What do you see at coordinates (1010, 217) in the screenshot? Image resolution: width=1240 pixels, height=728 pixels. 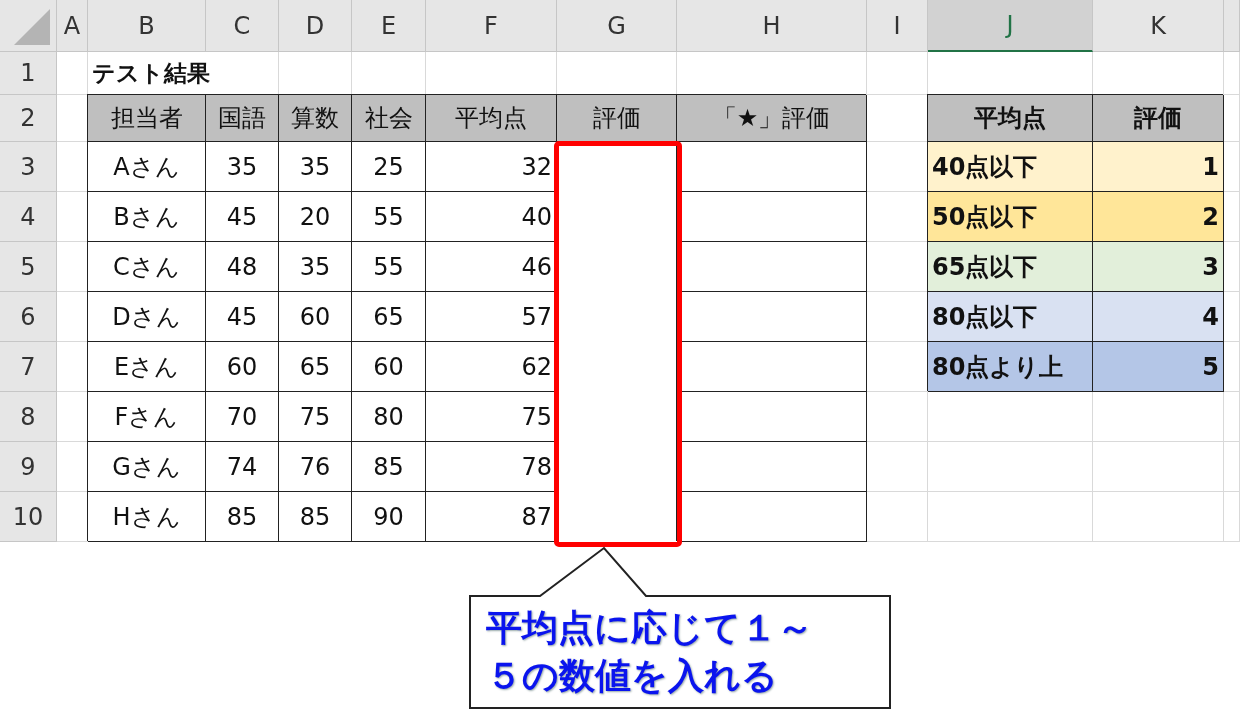 I see `table-cell: 50点以下` at bounding box center [1010, 217].